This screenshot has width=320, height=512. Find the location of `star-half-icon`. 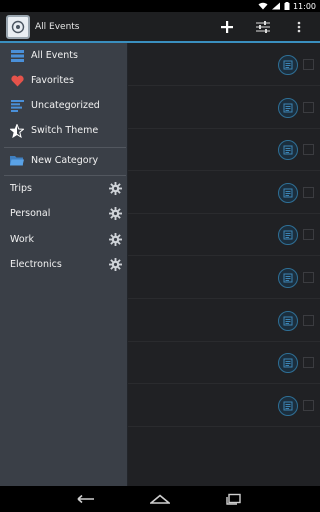

star-half-icon is located at coordinates (17, 131).